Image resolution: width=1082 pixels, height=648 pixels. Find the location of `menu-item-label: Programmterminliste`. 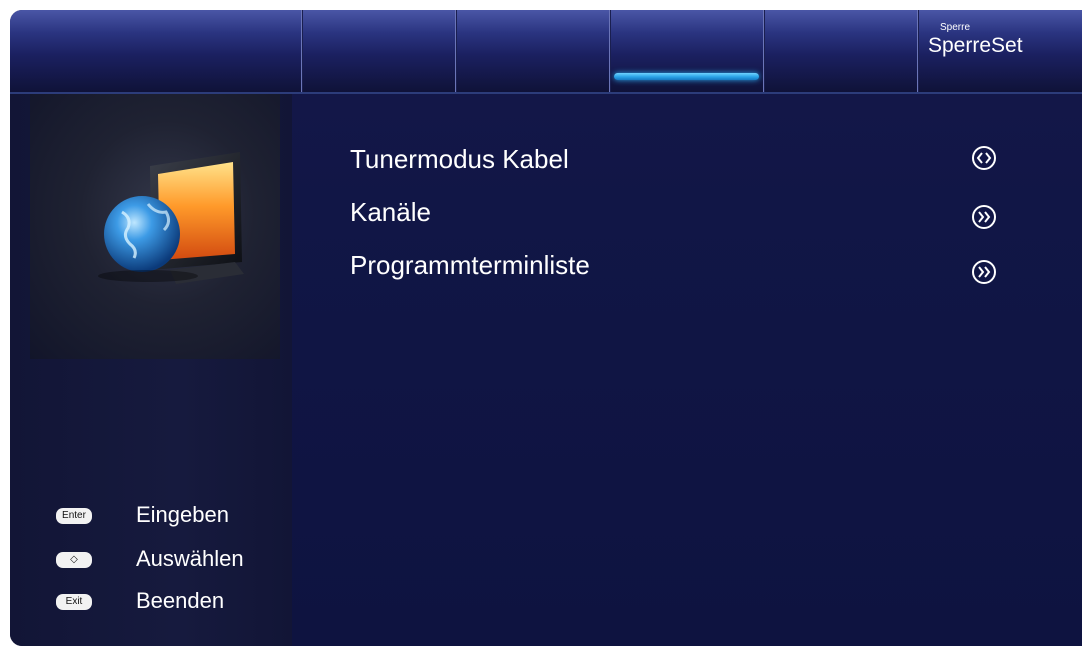

menu-item-label: Programmterminliste is located at coordinates (470, 265).